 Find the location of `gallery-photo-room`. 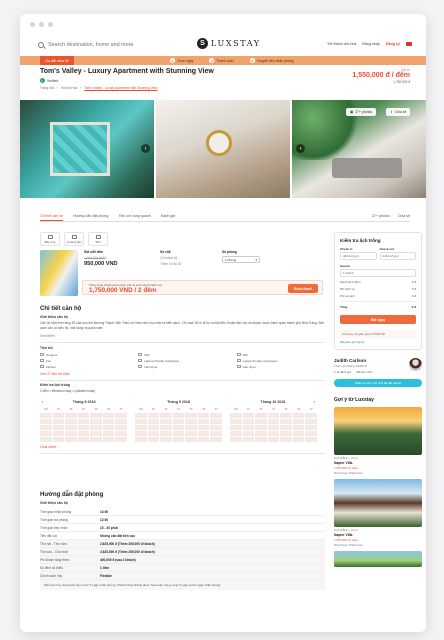

gallery-photo-room is located at coordinates (223, 149).